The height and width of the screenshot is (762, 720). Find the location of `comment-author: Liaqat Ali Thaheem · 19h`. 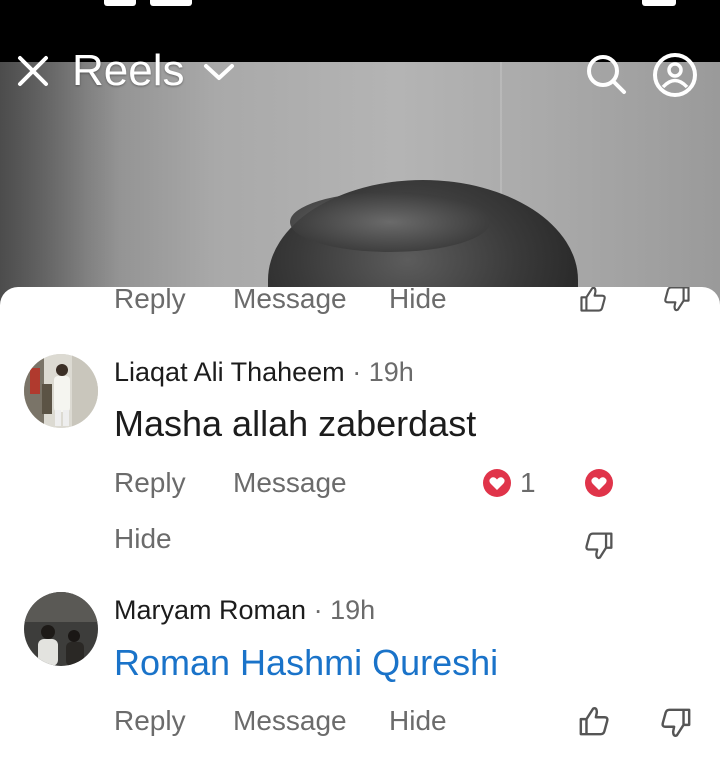

comment-author: Liaqat Ali Thaheem · 19h is located at coordinates (264, 372).